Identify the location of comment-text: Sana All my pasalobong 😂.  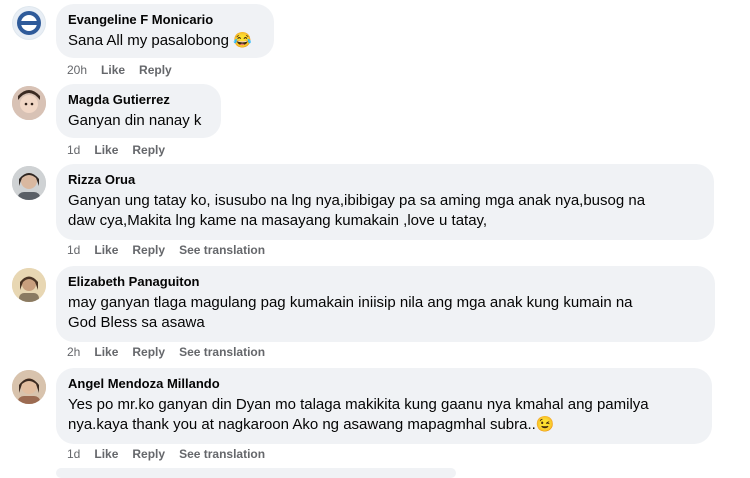
(160, 40).